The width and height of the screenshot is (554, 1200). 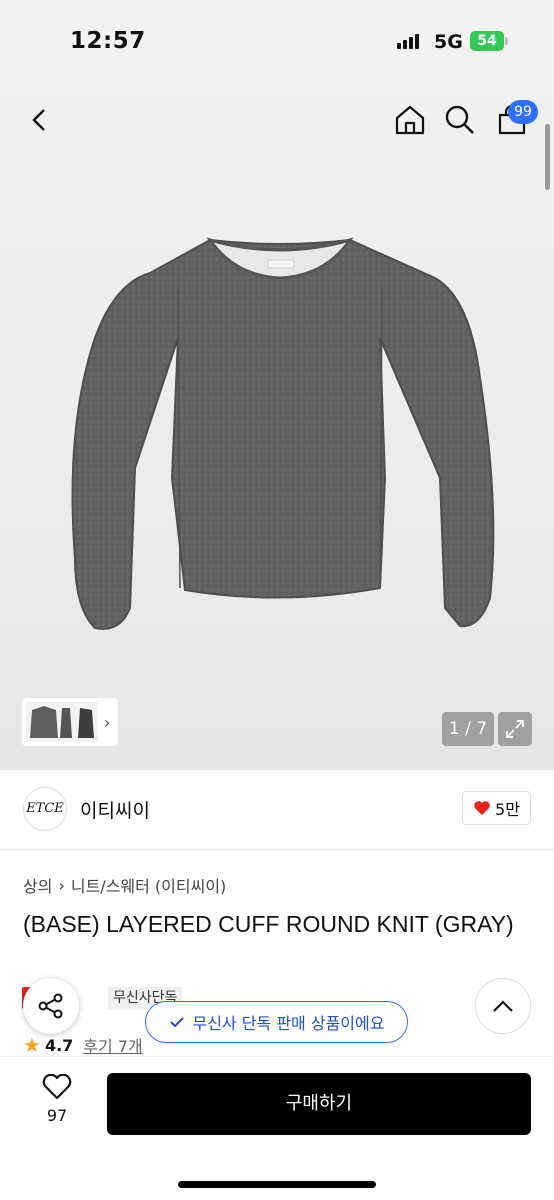 I want to click on home-indicator, so click(x=277, y=1184).